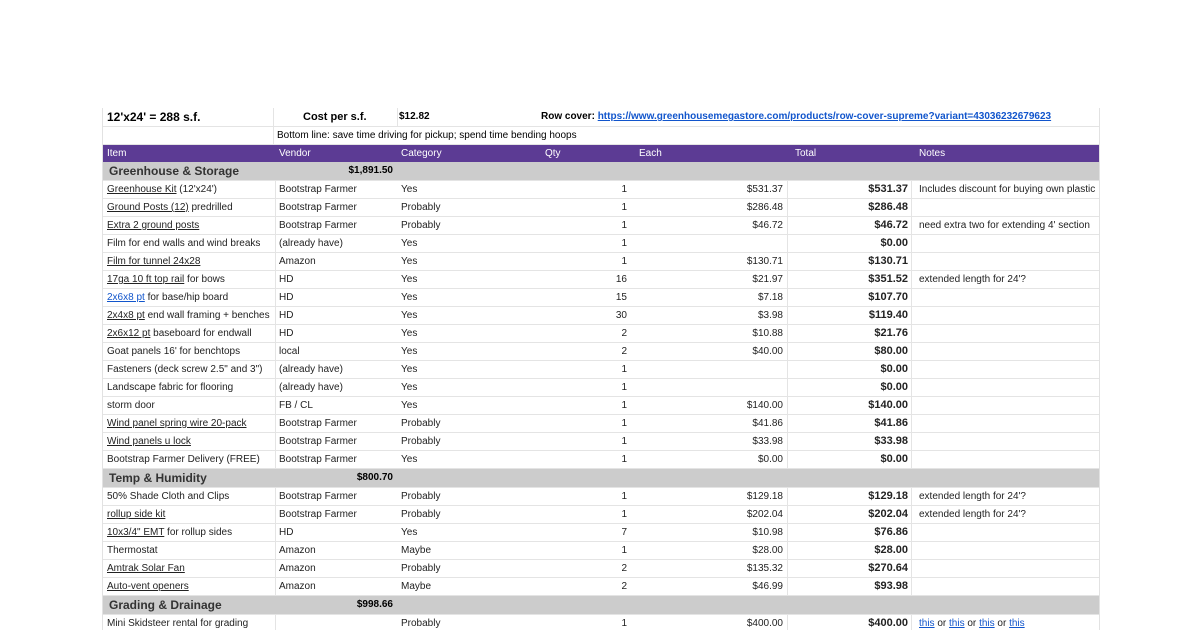  I want to click on item-link: 2x6x8 pt, so click(126, 297).